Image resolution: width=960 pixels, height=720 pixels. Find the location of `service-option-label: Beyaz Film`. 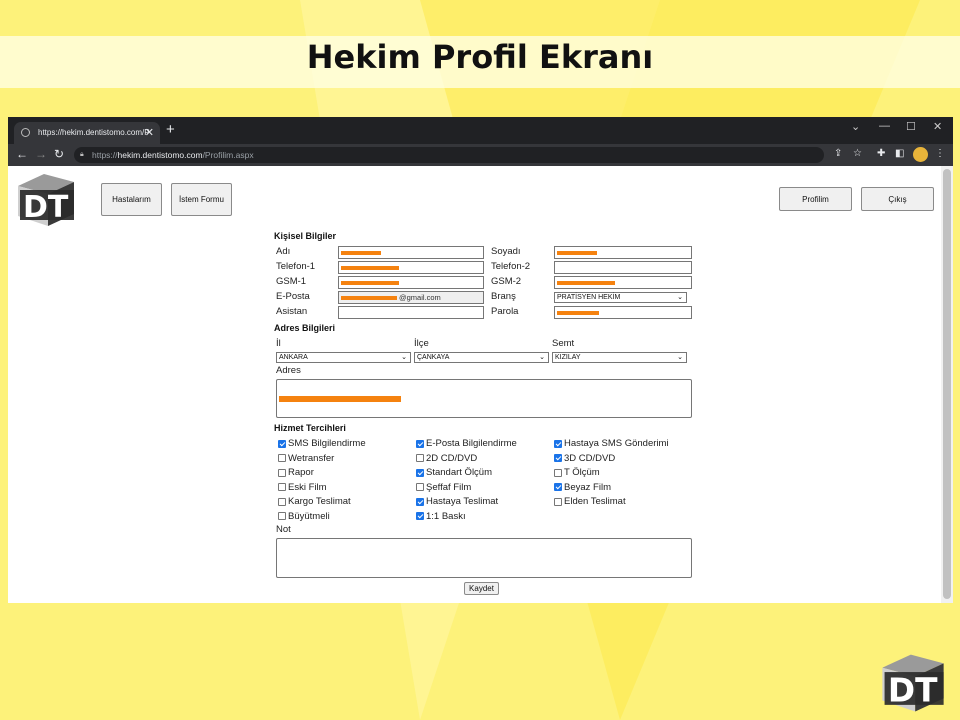

service-option-label: Beyaz Film is located at coordinates (587, 487).